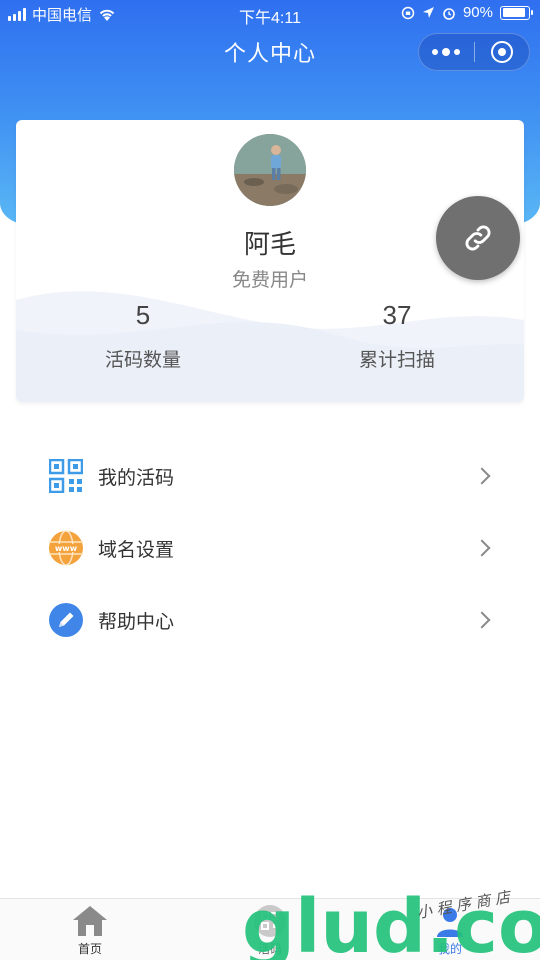 This screenshot has height=960, width=540. I want to click on alarm-icon, so click(449, 13).